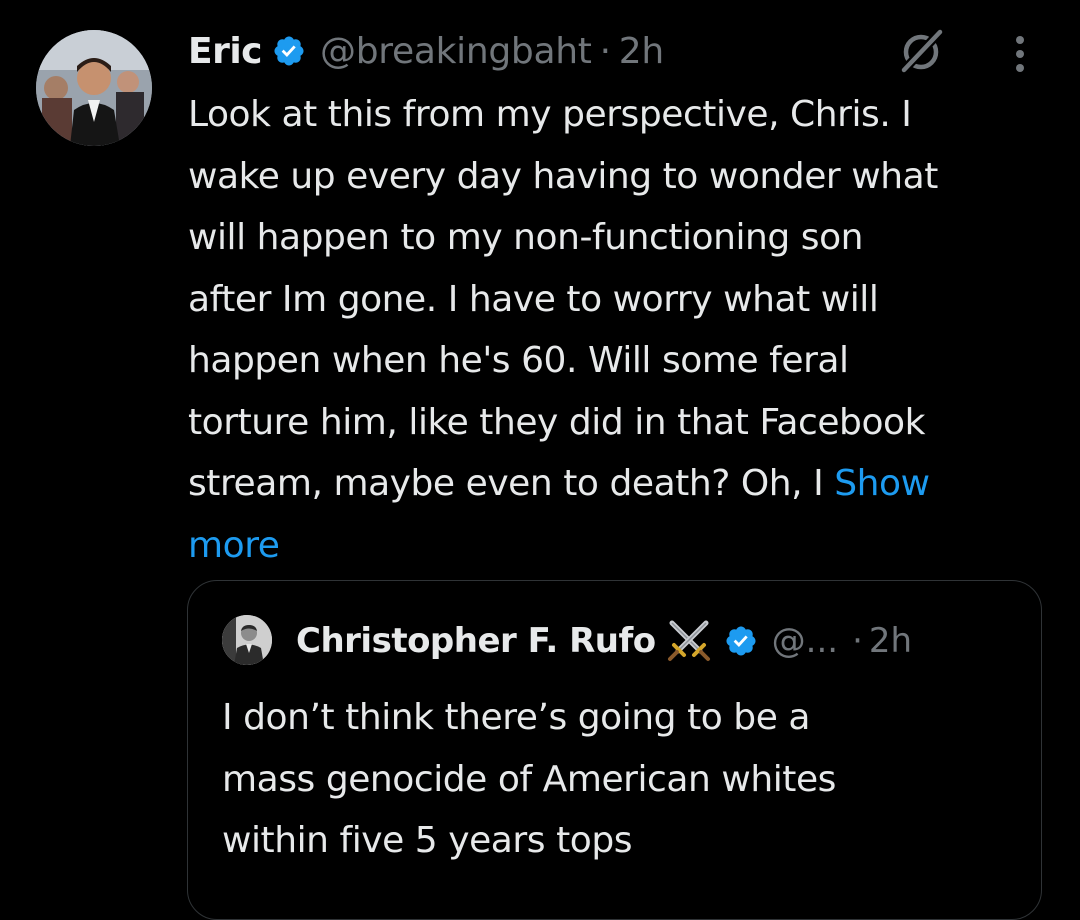  What do you see at coordinates (890, 641) in the screenshot?
I see `quoted-timestamp: 2h` at bounding box center [890, 641].